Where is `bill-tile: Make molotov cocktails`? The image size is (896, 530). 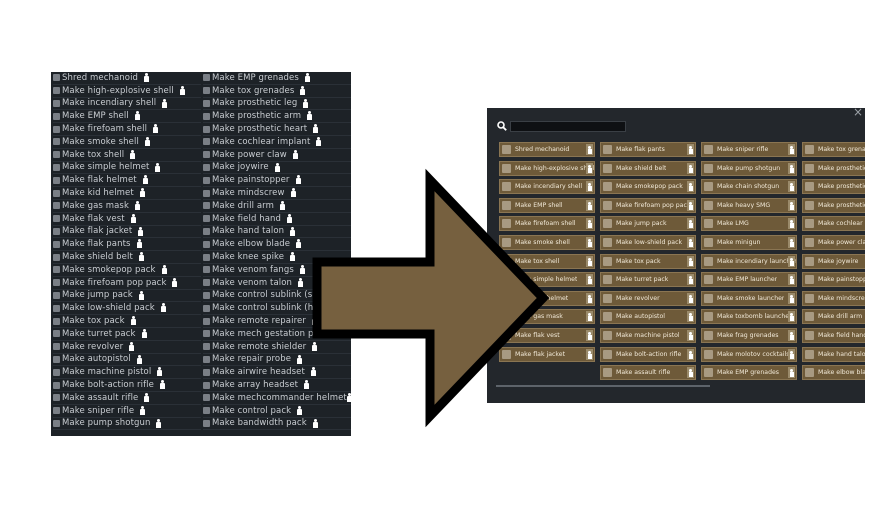
bill-tile: Make molotov cocktails is located at coordinates (749, 354).